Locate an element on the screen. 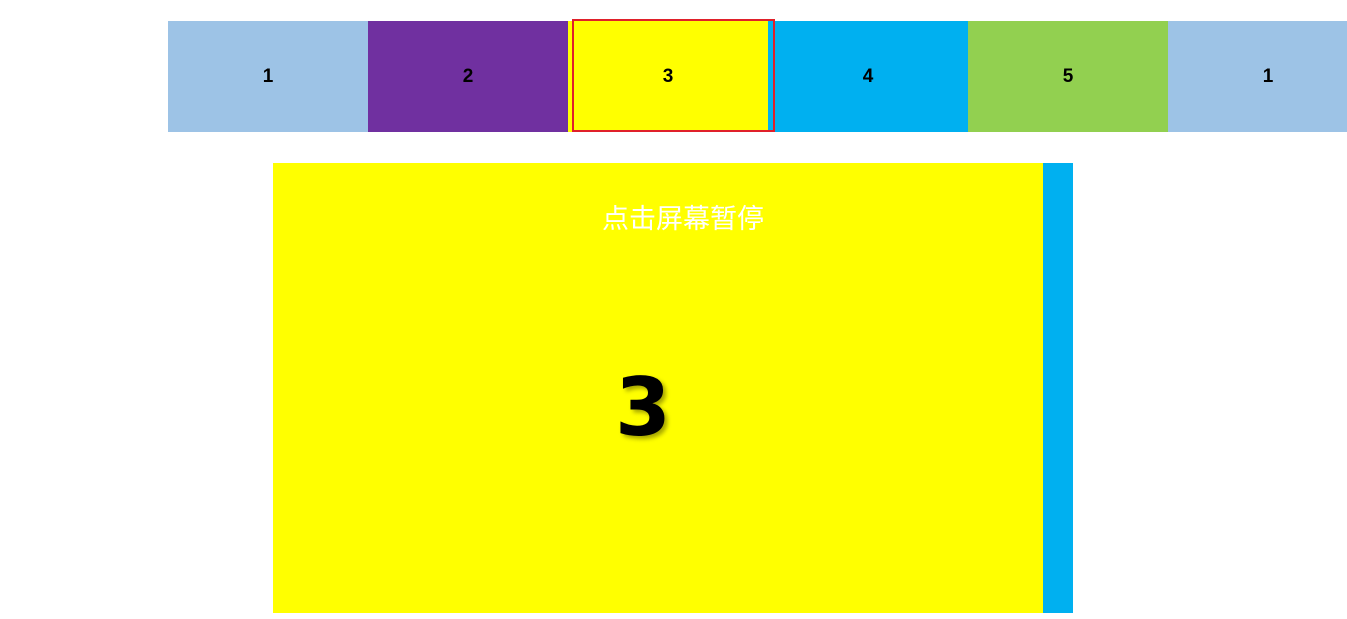 The image size is (1347, 619). pause-hint-text: 点击屏幕暂停 is located at coordinates (683, 219).